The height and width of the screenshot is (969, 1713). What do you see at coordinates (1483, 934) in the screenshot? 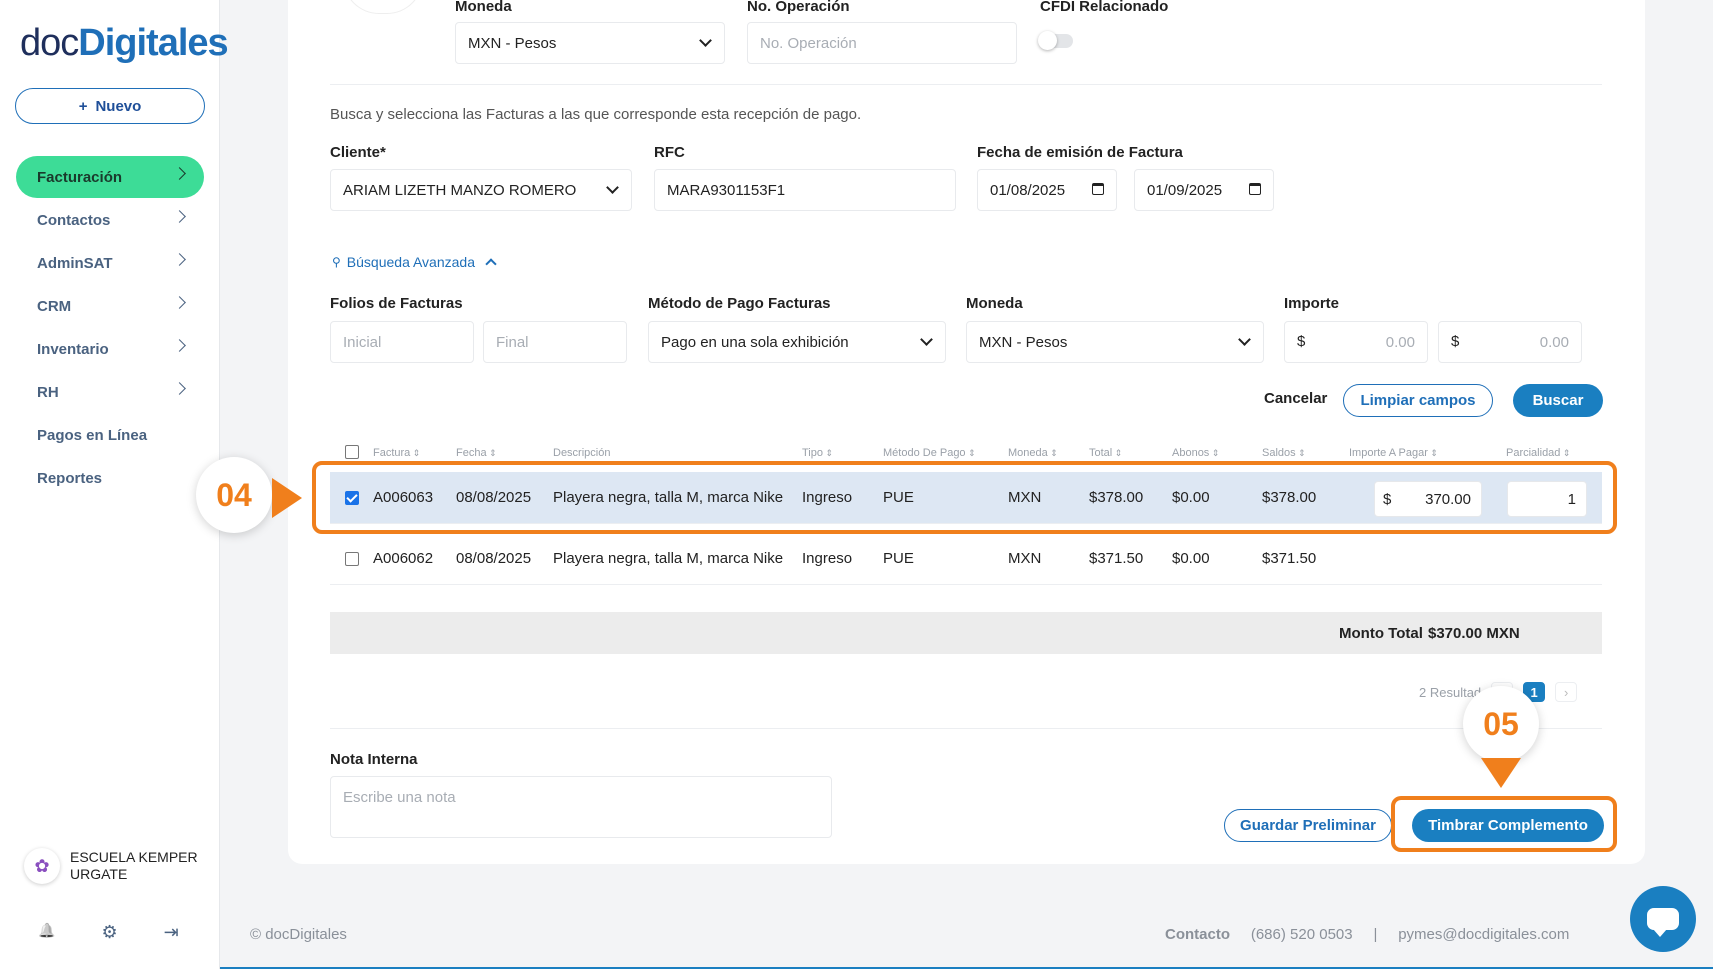
I see `email-link: pymes@docdigitales.com` at bounding box center [1483, 934].